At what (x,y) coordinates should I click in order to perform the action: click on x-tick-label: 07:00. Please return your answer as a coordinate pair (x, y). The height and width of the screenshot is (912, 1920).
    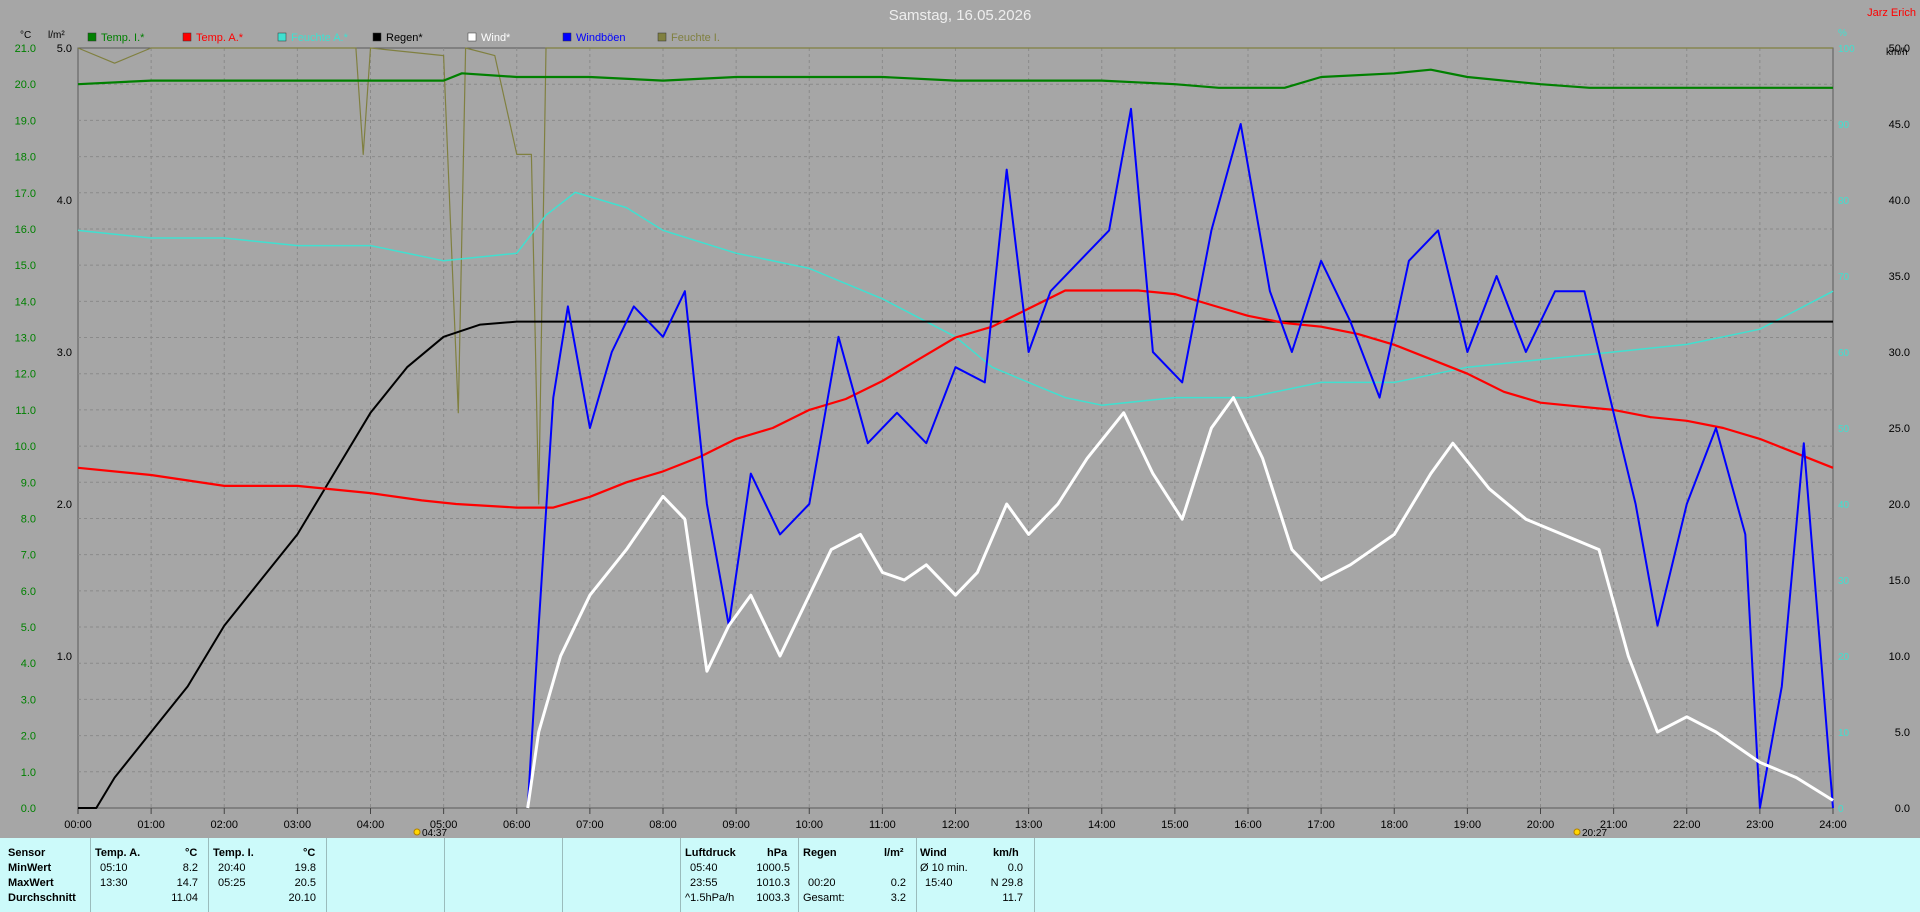
    Looking at the image, I should click on (590, 825).